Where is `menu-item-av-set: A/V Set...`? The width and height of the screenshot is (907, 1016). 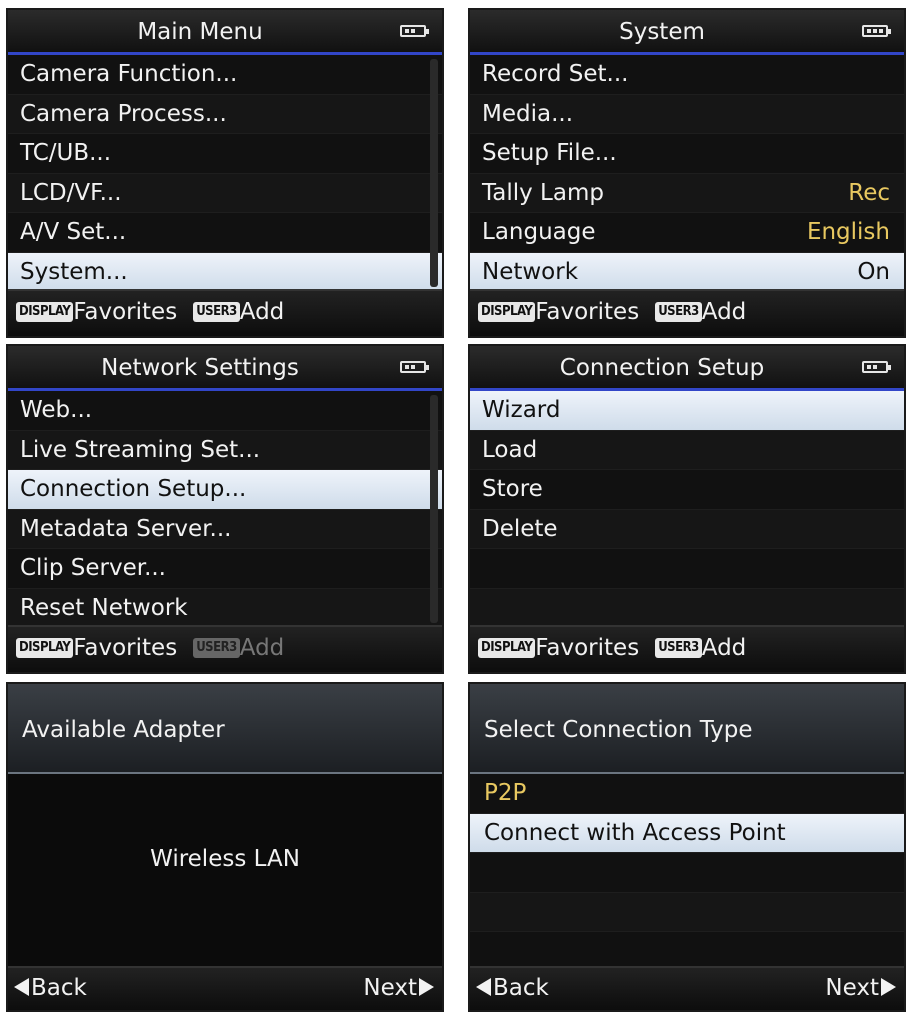 menu-item-av-set: A/V Set... is located at coordinates (225, 233).